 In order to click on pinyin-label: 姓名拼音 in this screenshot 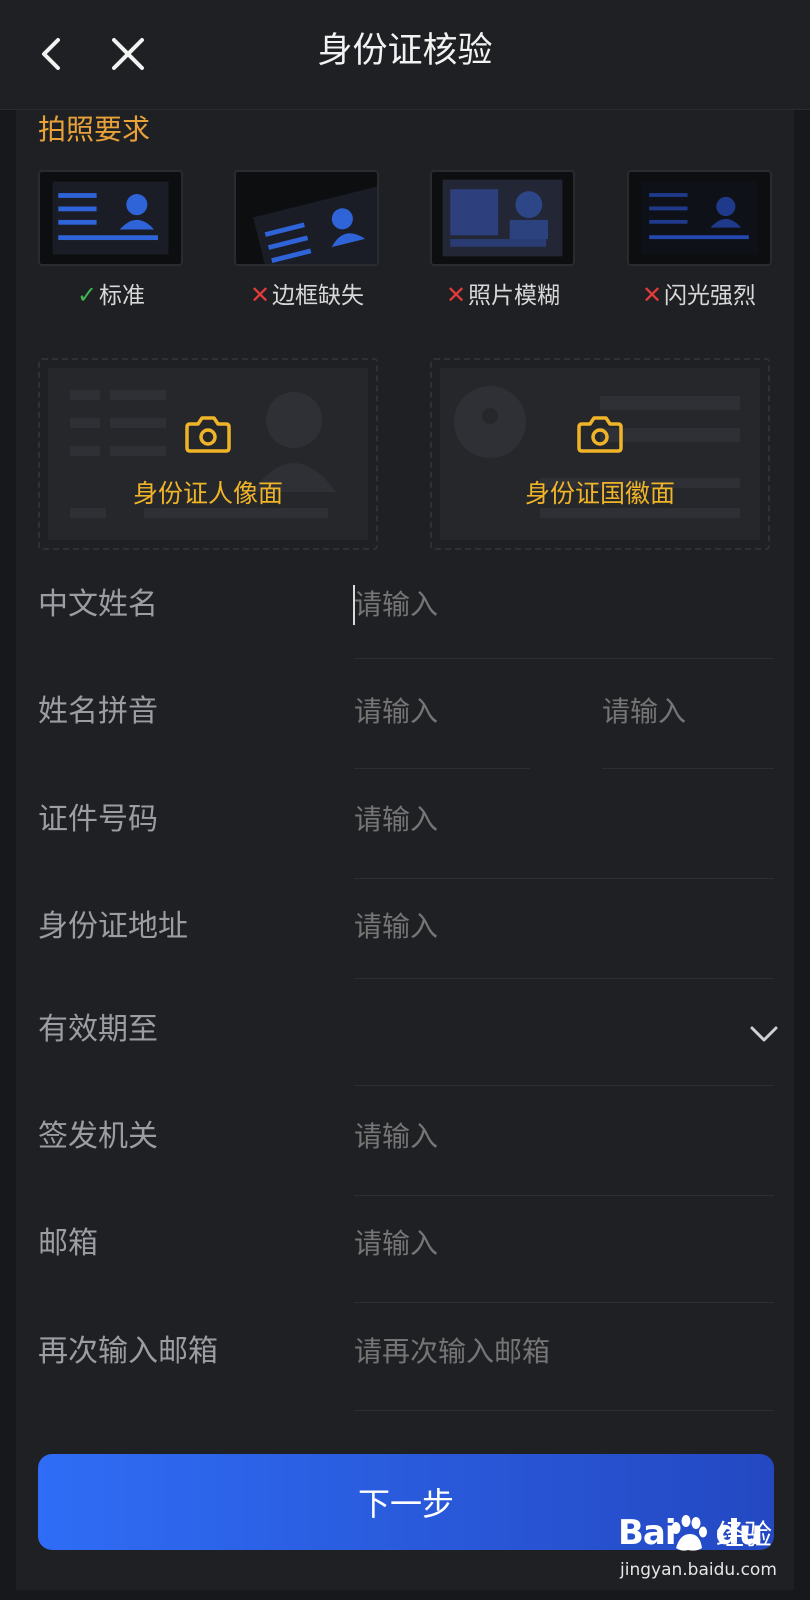, I will do `click(98, 711)`.